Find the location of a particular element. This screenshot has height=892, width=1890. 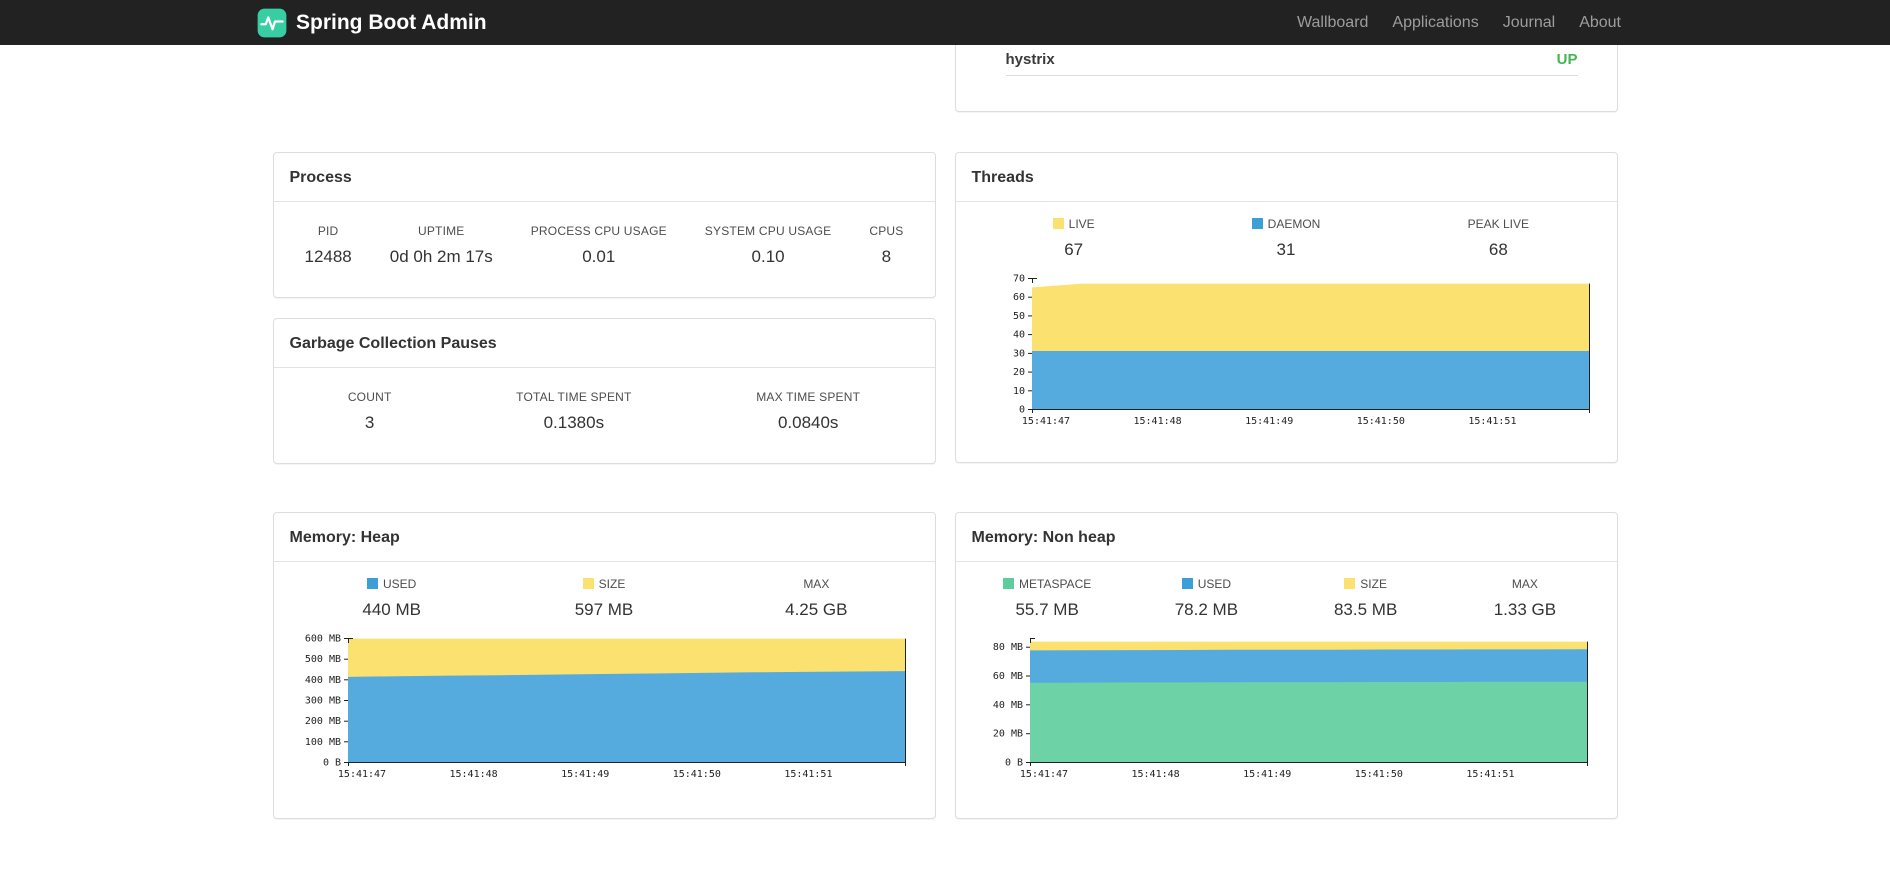

svg-text: 500 MB is located at coordinates (322, 659).